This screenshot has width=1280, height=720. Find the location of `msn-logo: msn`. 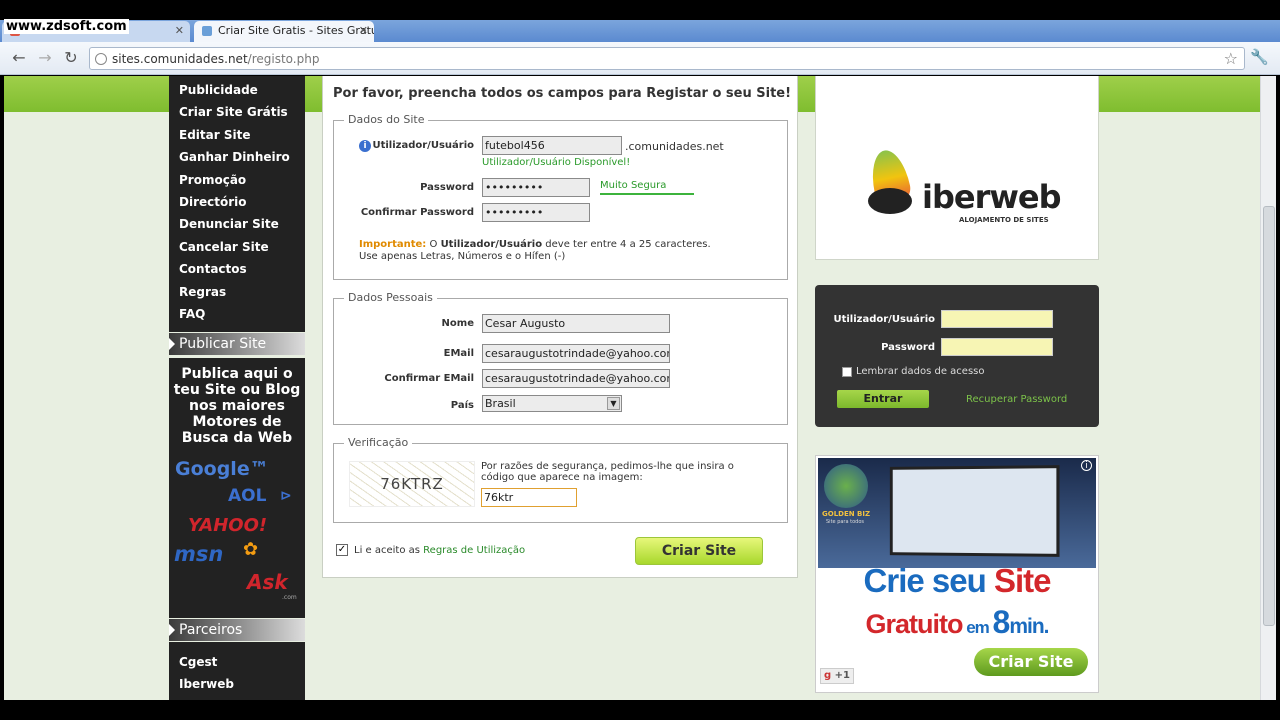

msn-logo: msn is located at coordinates (199, 554).